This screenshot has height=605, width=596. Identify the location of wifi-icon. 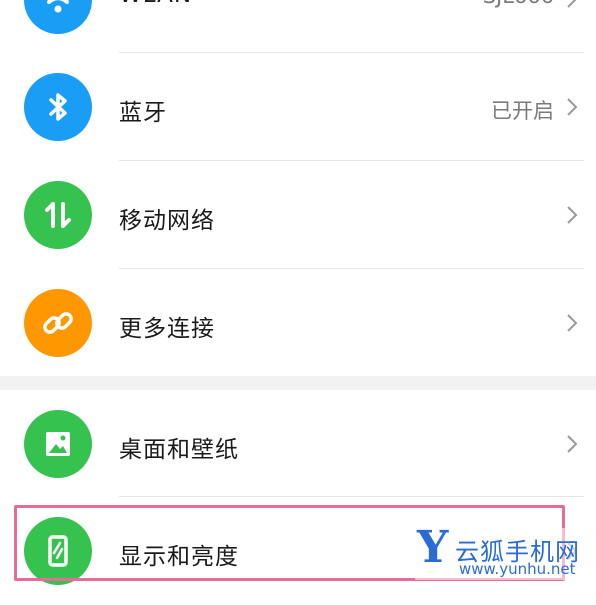
(58, 6).